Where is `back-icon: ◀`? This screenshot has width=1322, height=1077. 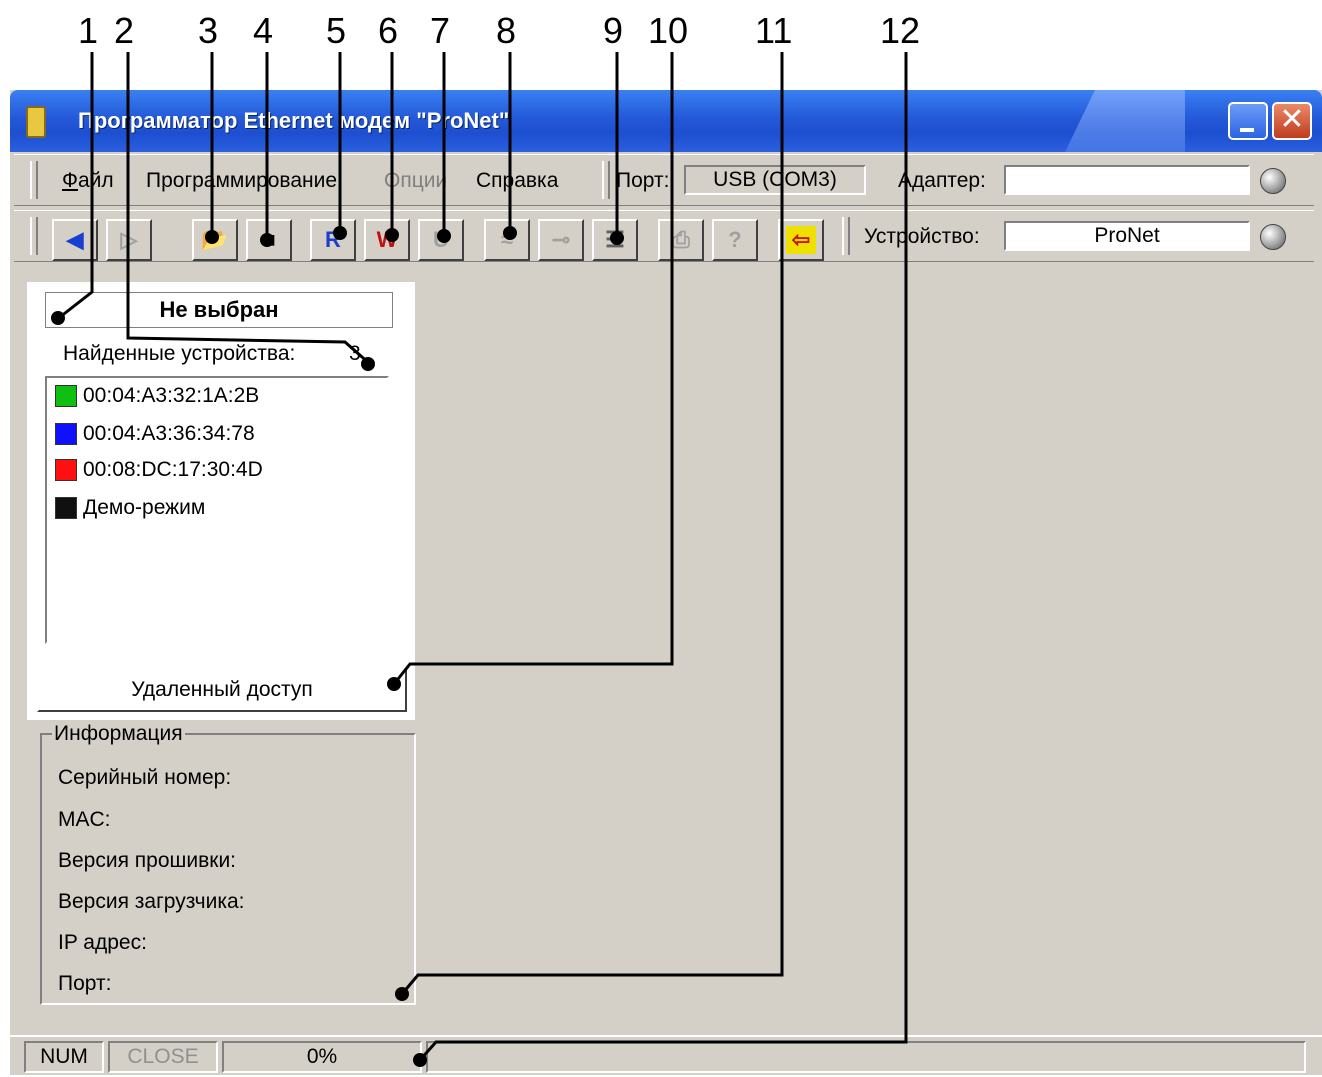
back-icon: ◀ is located at coordinates (75, 239).